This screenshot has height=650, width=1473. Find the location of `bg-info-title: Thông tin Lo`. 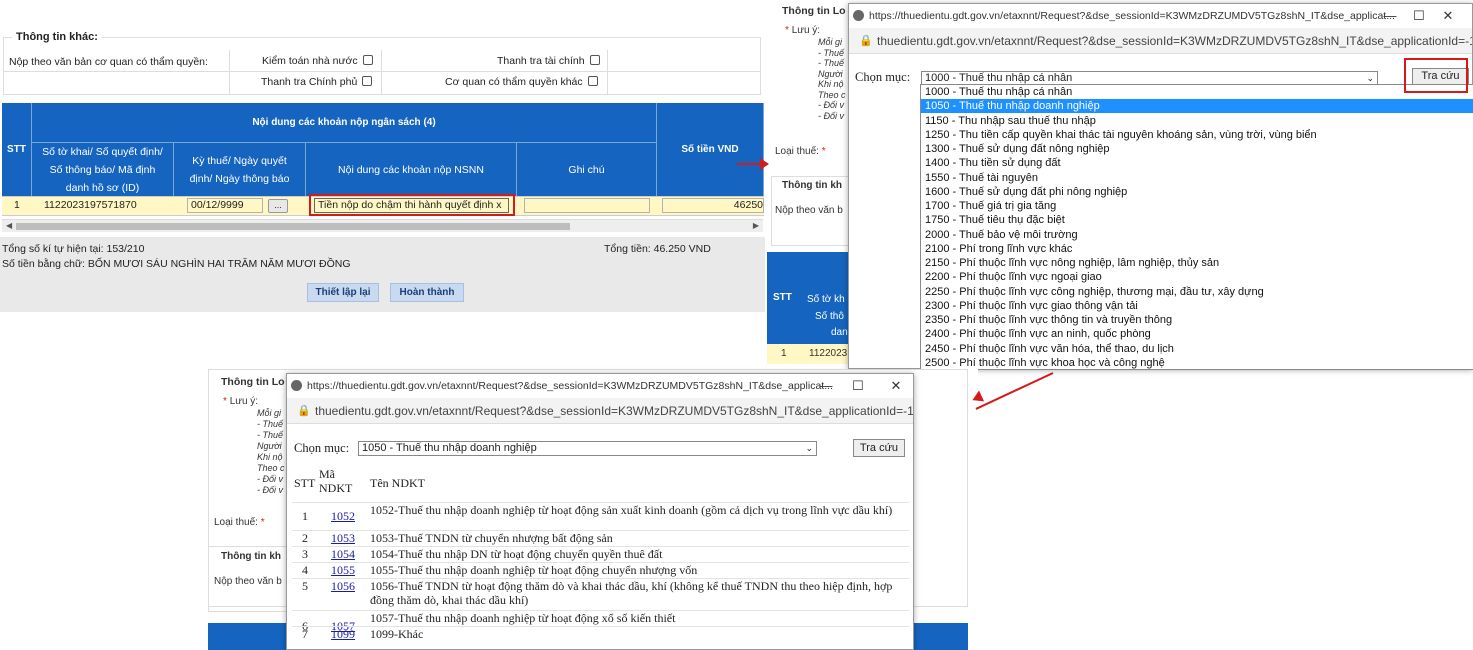

bg-info-title: Thông tin Lo is located at coordinates (814, 11).